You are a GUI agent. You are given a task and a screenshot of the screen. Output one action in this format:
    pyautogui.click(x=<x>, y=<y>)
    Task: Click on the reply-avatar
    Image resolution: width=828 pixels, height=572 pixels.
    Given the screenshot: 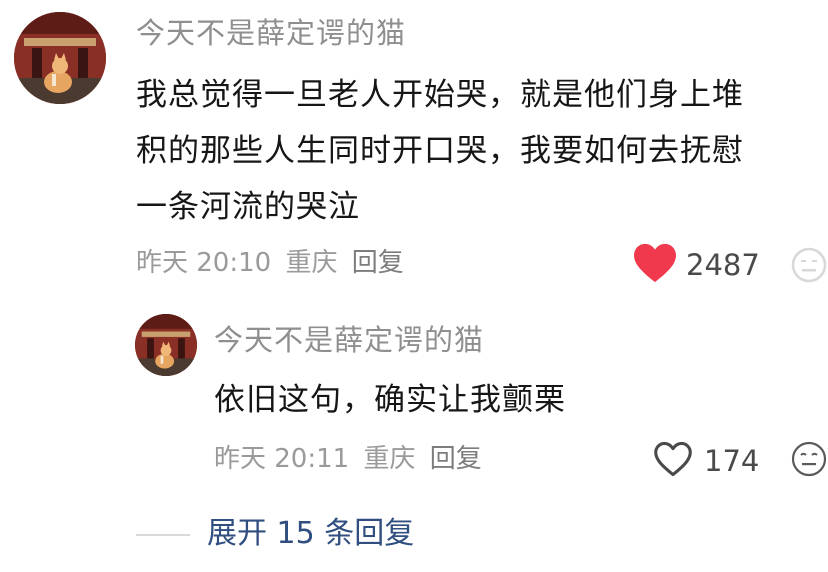 What is the action you would take?
    pyautogui.click(x=166, y=345)
    